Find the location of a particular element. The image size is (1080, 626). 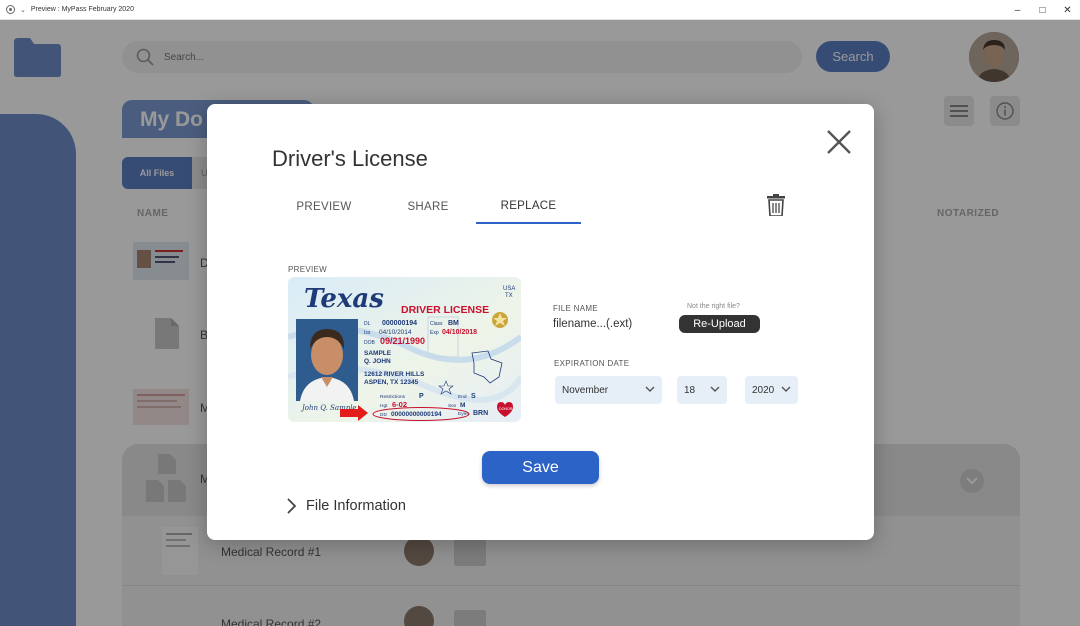

license-dob-label: DOB is located at coordinates (370, 343).